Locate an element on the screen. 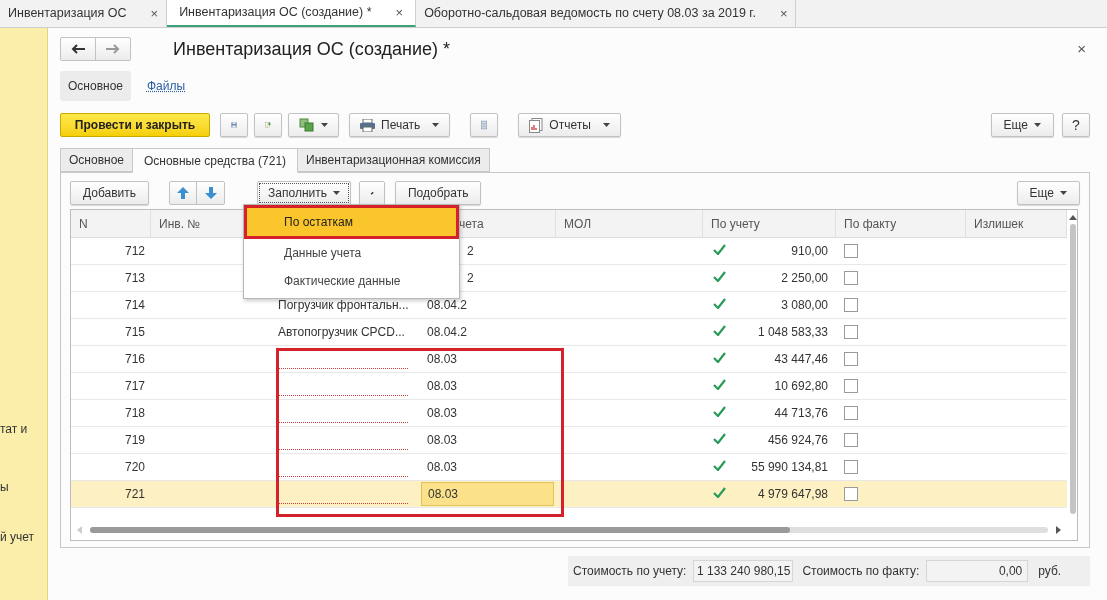 The width and height of the screenshot is (1107, 600). reports-button: Отчеты is located at coordinates (569, 125).